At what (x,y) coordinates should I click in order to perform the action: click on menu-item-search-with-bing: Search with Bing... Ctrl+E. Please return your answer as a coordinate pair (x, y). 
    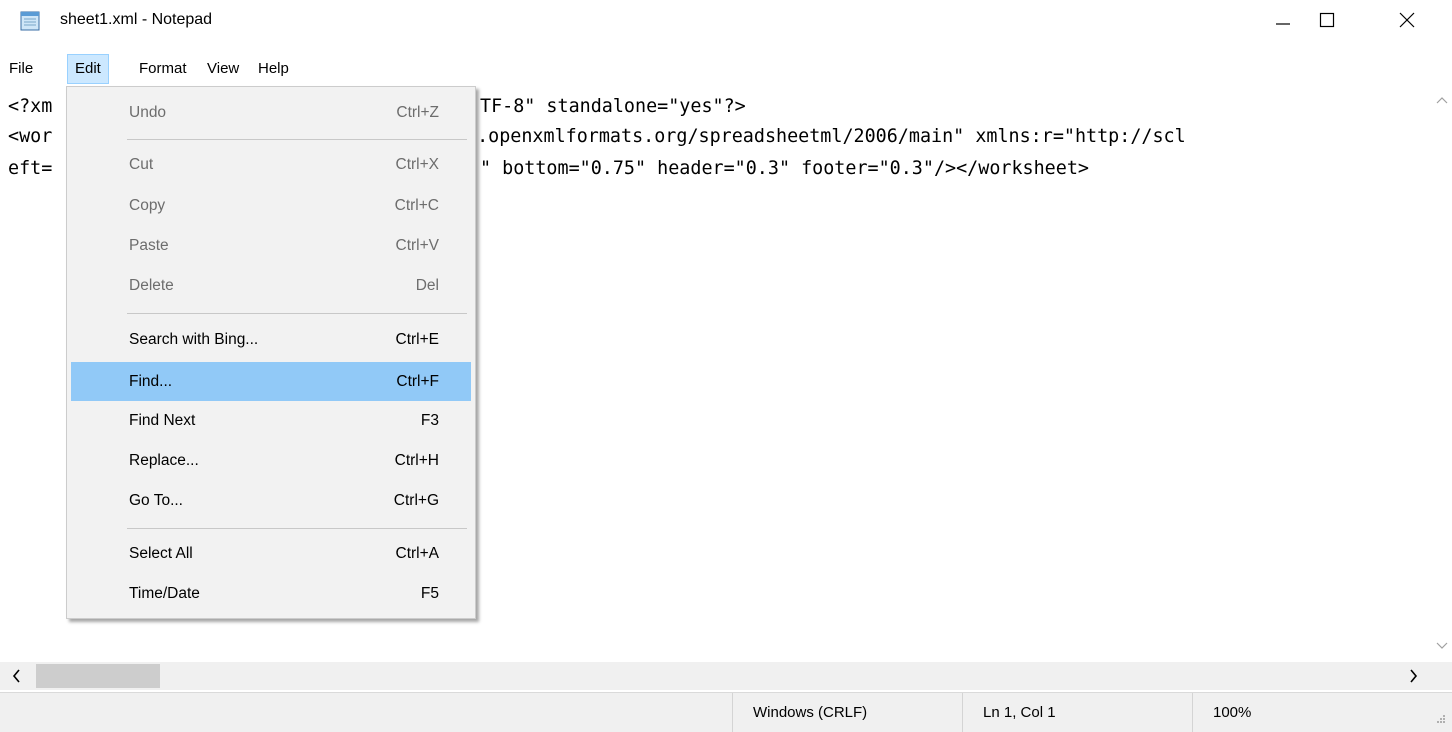
    Looking at the image, I should click on (271, 340).